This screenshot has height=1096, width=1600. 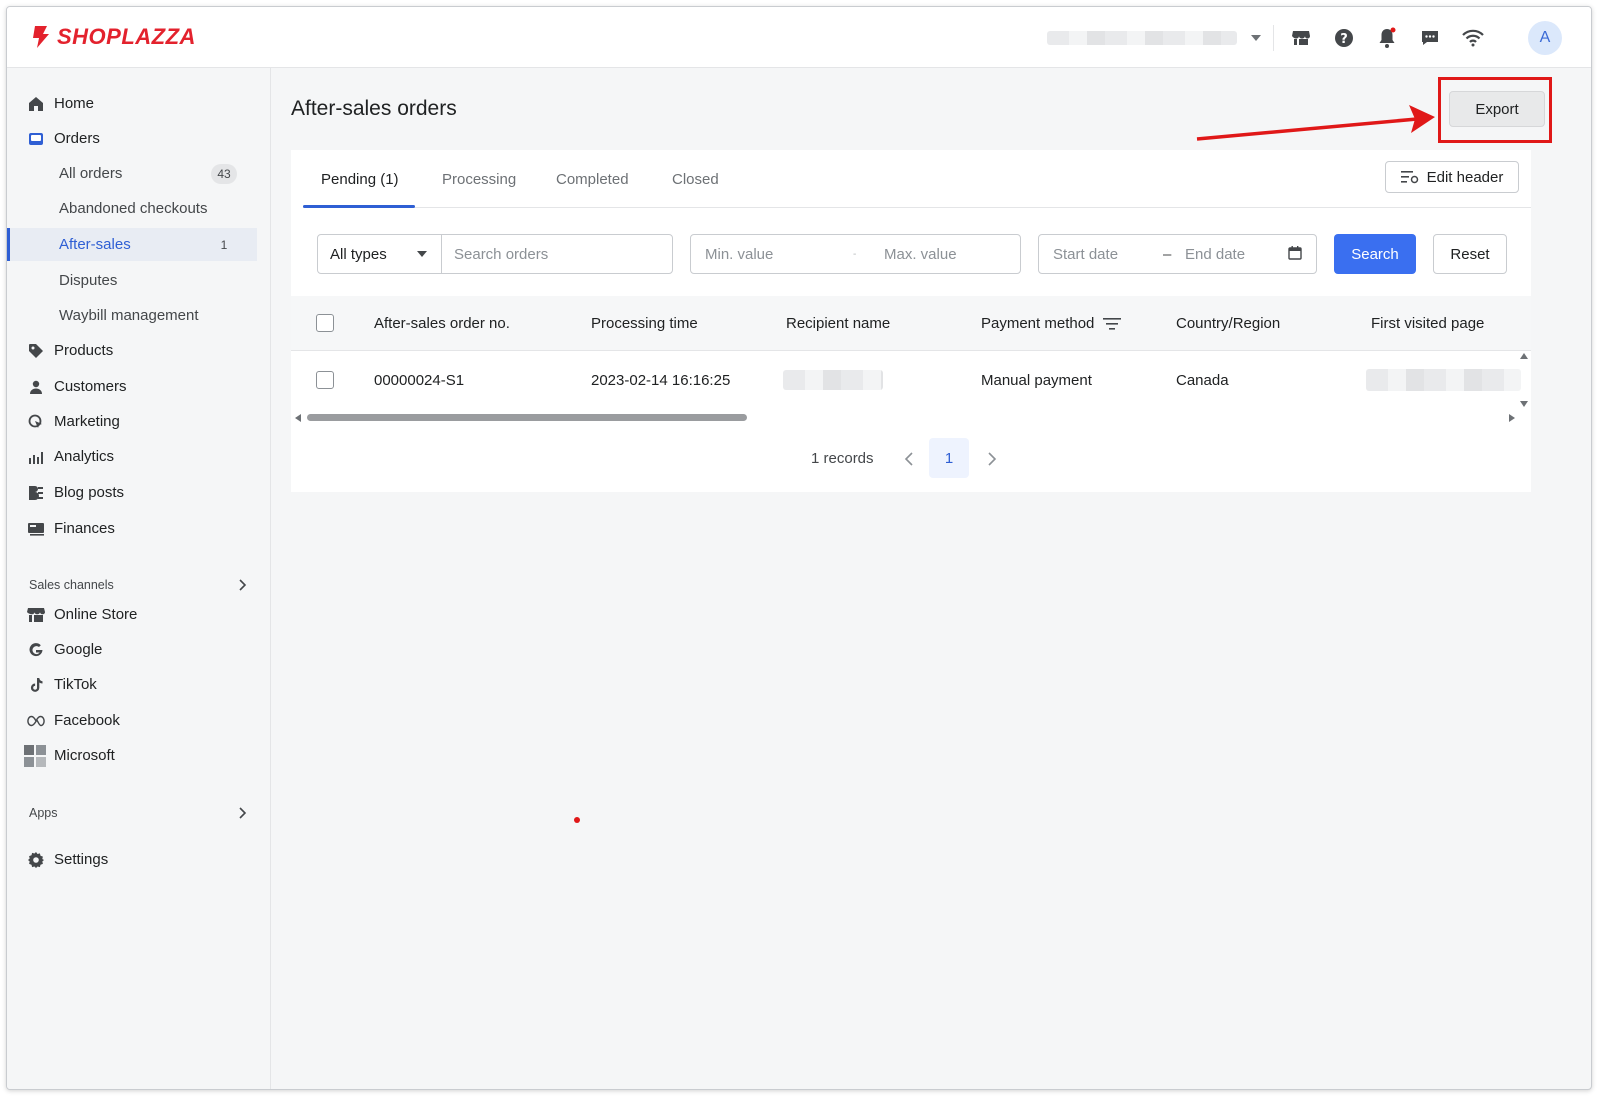 I want to click on scroll-down-arrow-icon, so click(x=1524, y=404).